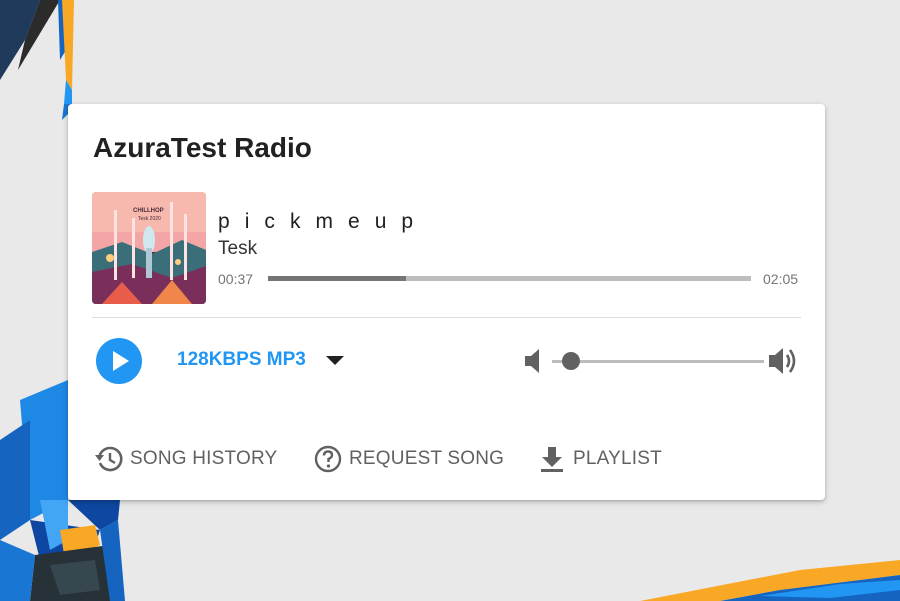  What do you see at coordinates (533, 361) in the screenshot?
I see `volume-mute-icon` at bounding box center [533, 361].